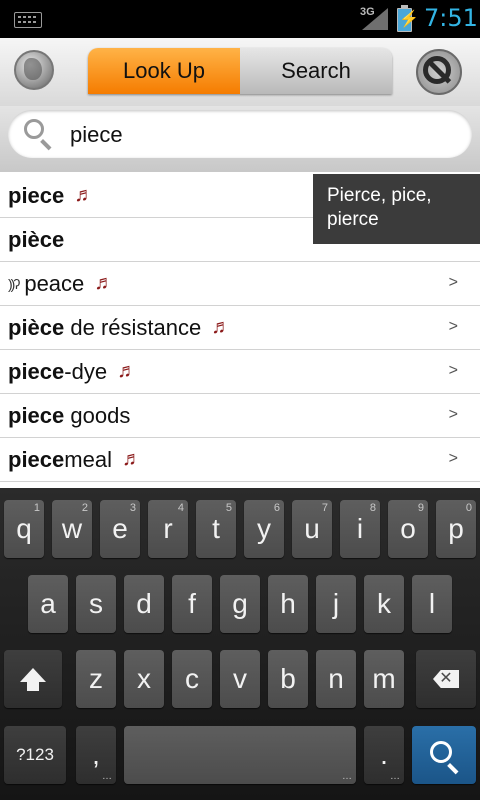 This screenshot has width=480, height=800. Describe the element at coordinates (276, 508) in the screenshot. I see `key-hint: 6` at that location.